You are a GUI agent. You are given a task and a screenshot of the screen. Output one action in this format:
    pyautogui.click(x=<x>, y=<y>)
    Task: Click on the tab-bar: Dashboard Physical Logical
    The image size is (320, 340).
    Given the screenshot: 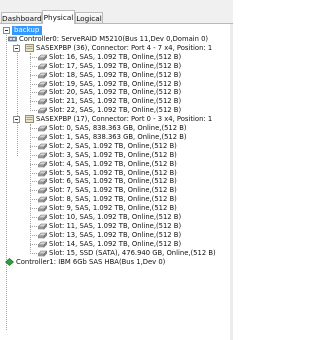 What is the action you would take?
    pyautogui.click(x=116, y=12)
    